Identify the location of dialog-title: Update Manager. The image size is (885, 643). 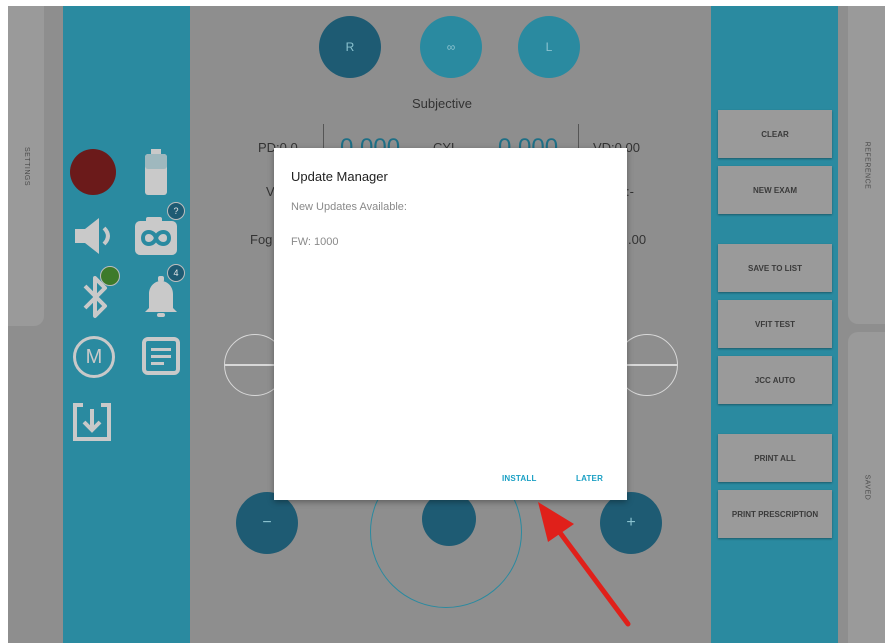
(339, 176).